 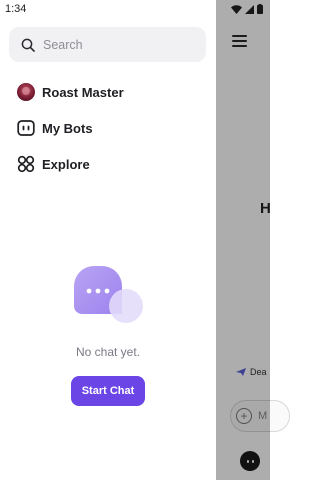 I want to click on nav-item-label: Explore, so click(x=66, y=164).